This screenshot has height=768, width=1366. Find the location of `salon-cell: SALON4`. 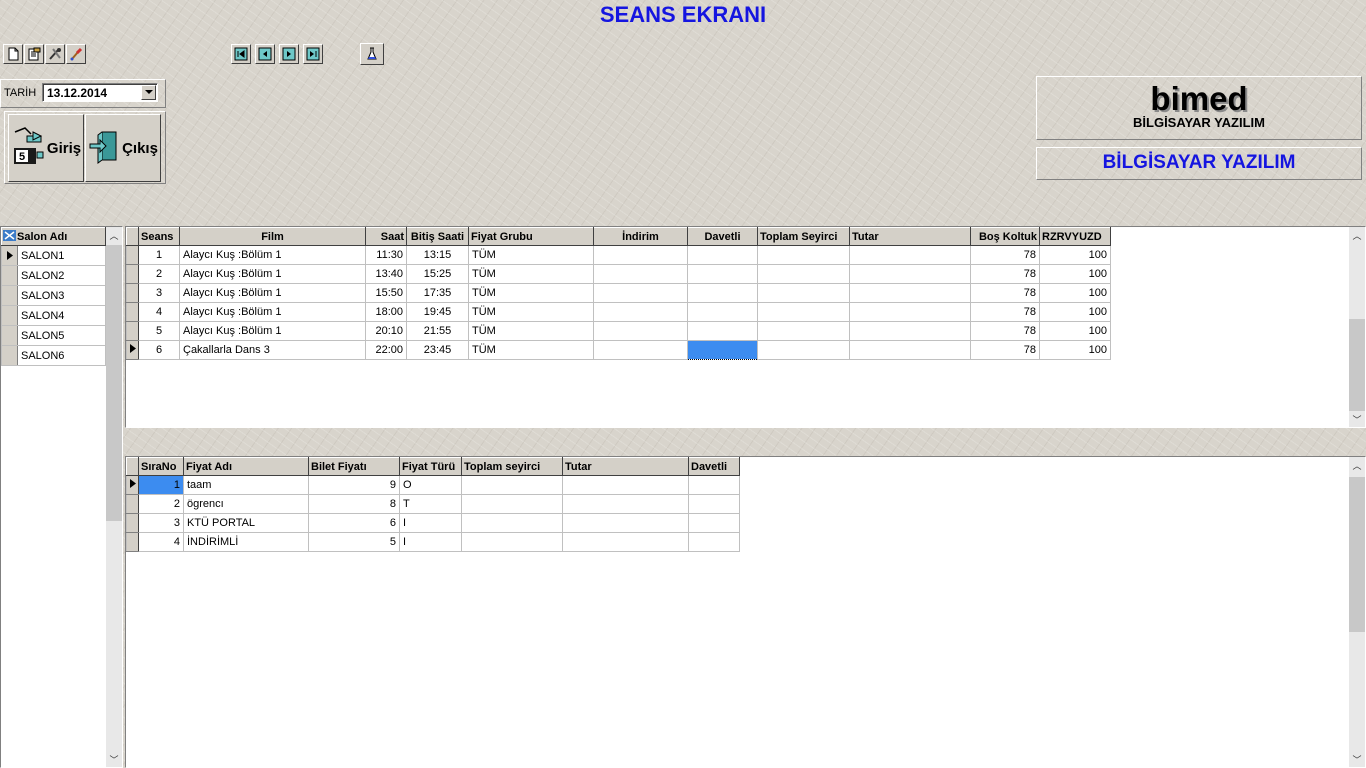

salon-cell: SALON4 is located at coordinates (53, 315).